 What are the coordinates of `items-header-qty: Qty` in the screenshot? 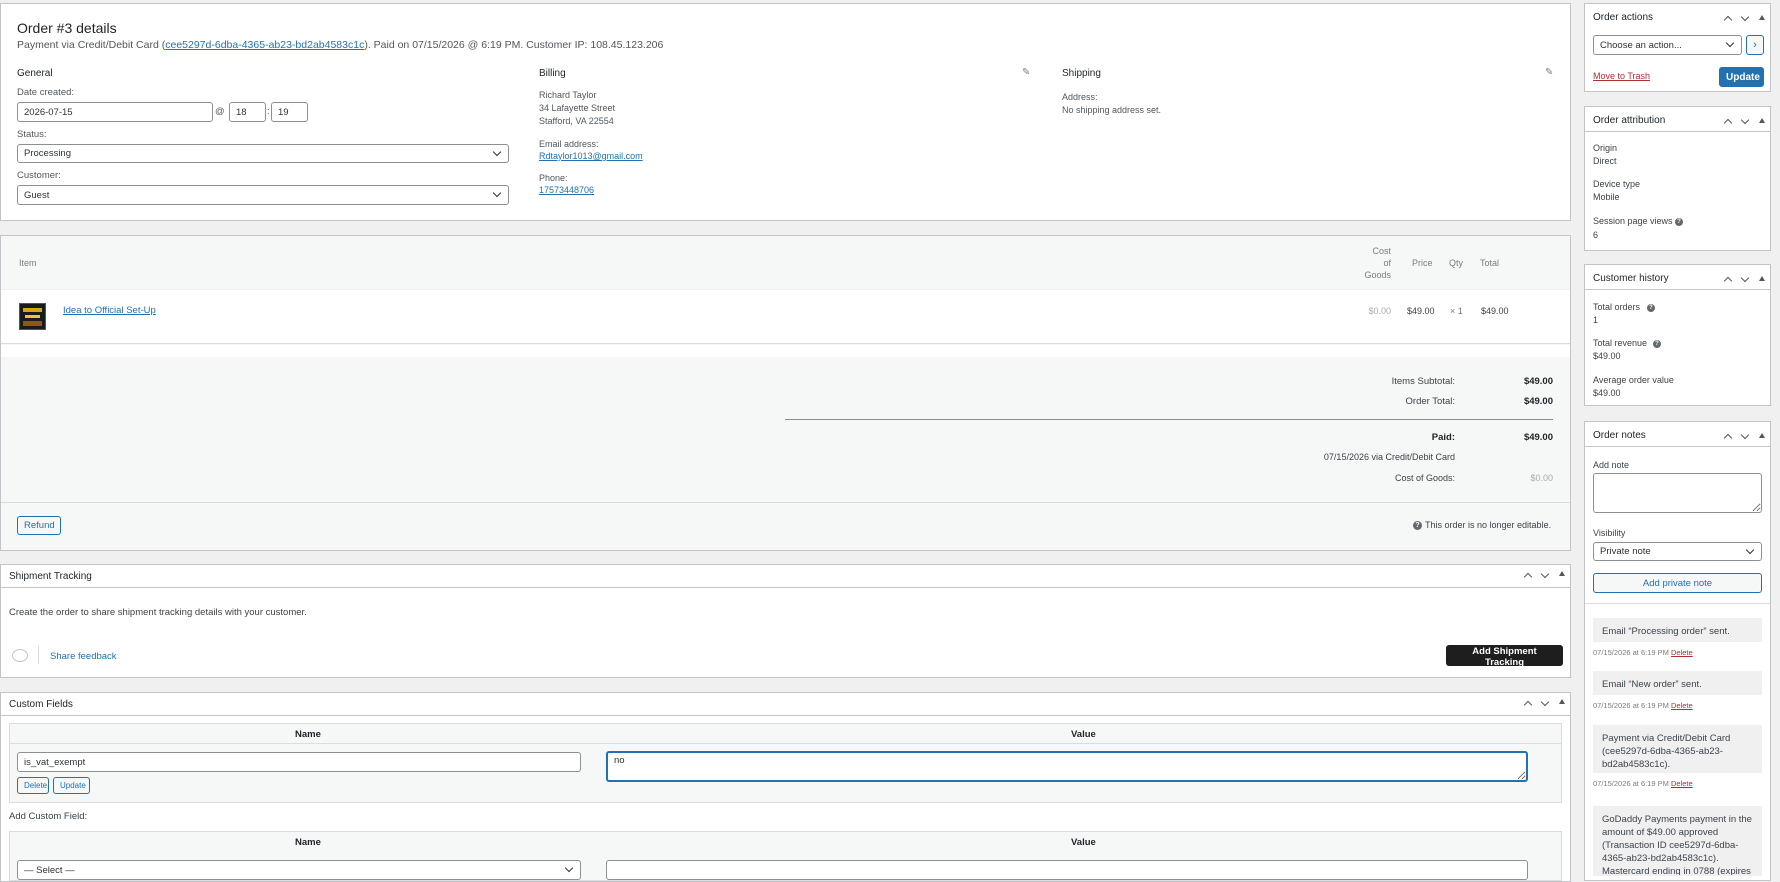 It's located at (1456, 263).